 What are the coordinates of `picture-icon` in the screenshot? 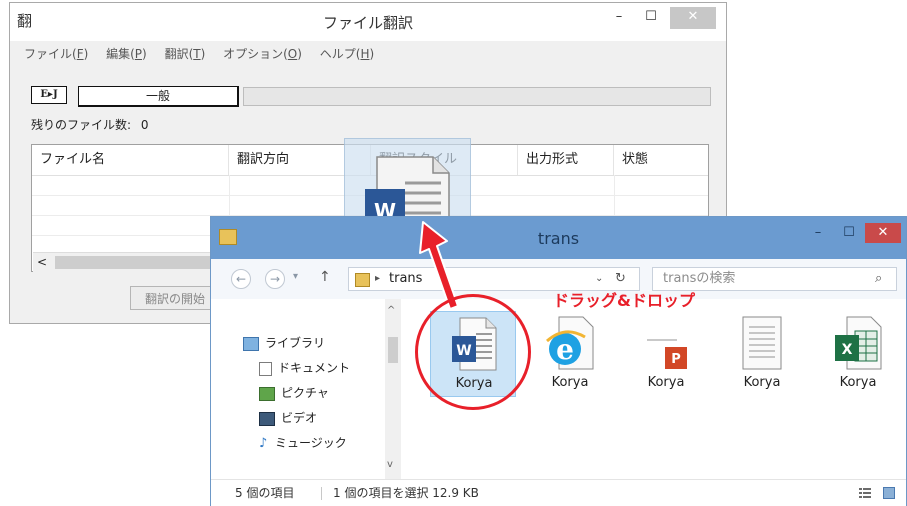 It's located at (267, 393).